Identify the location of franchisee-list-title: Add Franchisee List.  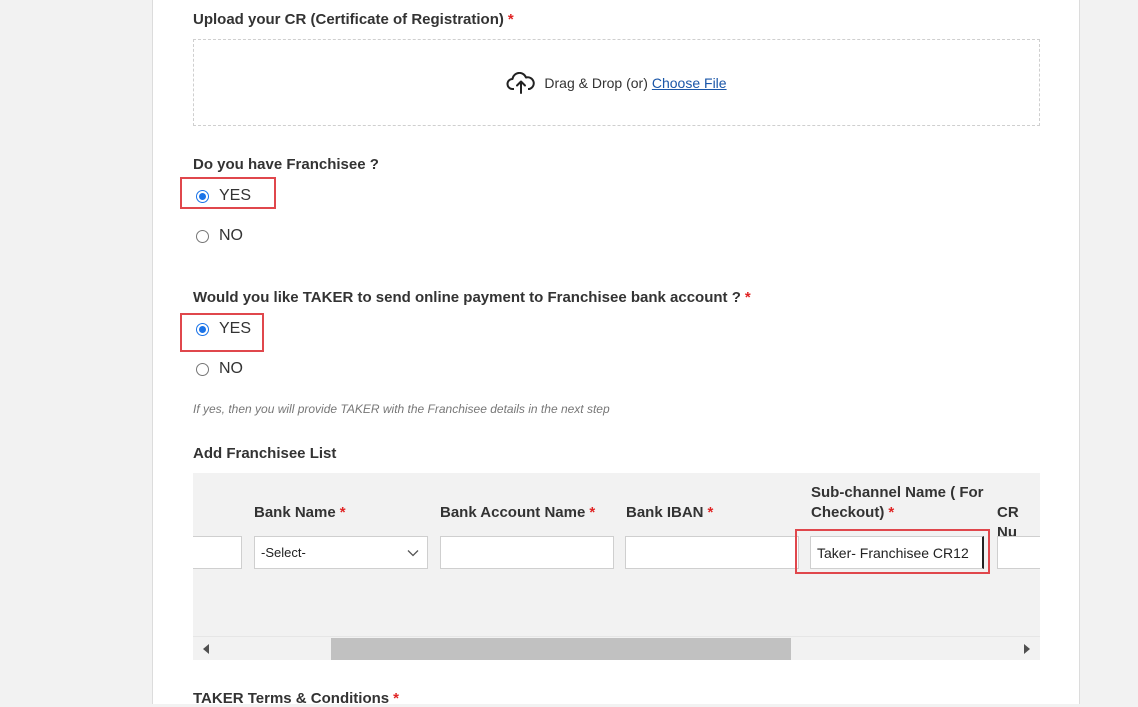
(265, 453).